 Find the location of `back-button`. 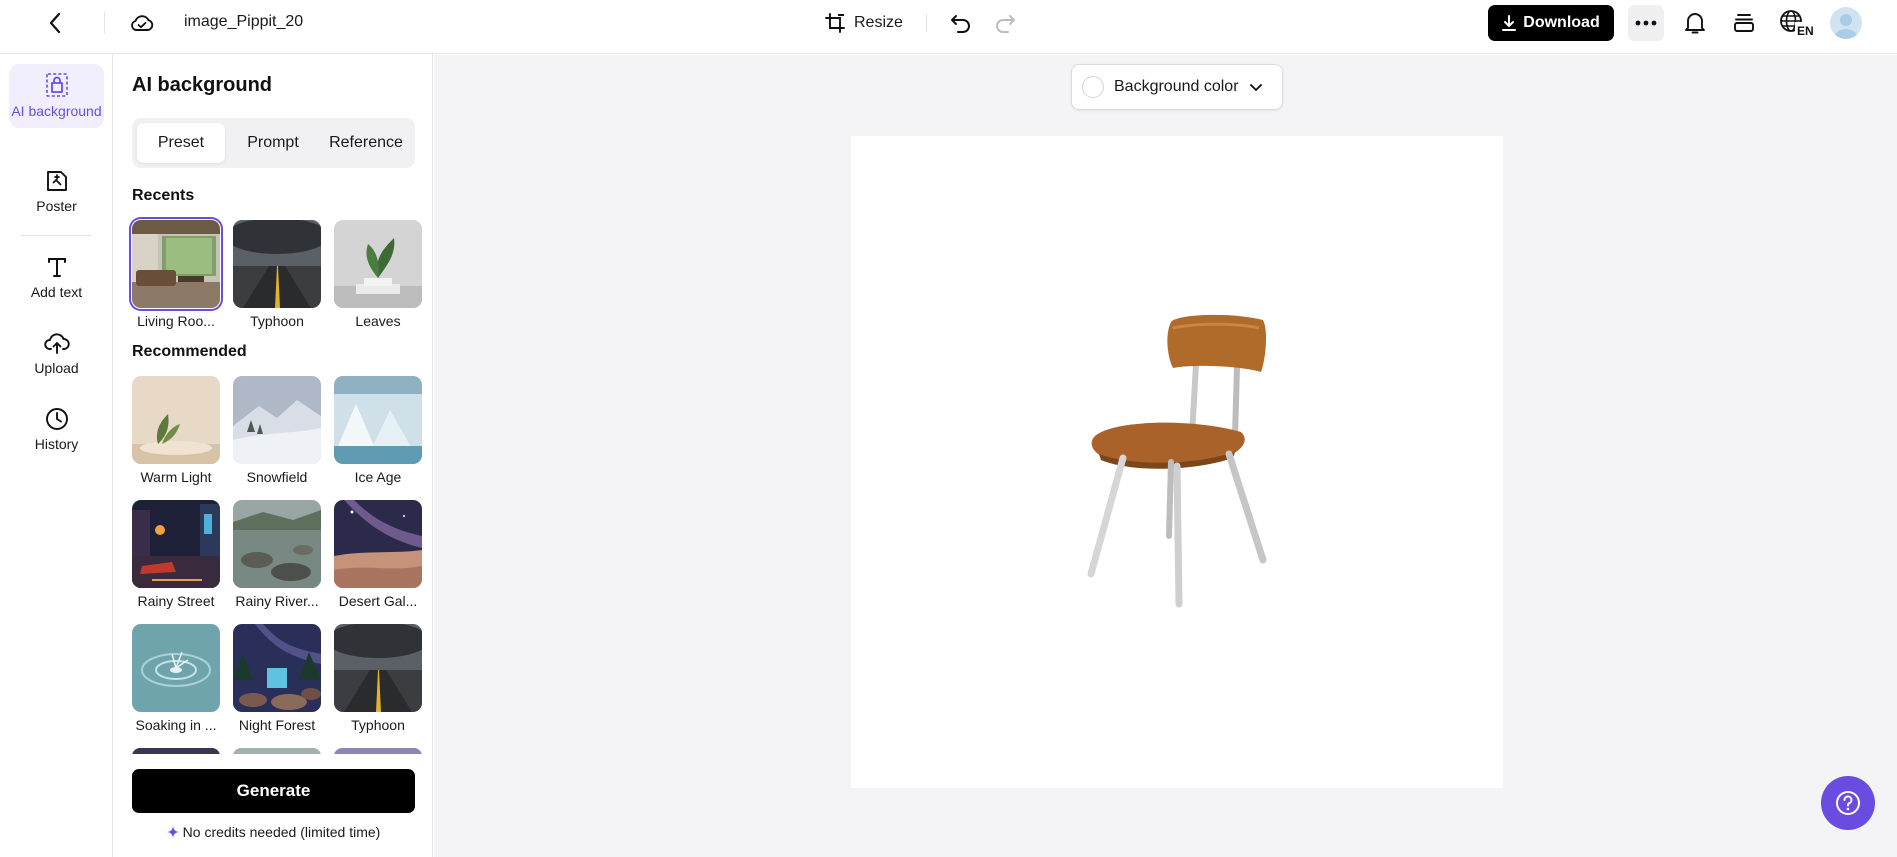

back-button is located at coordinates (55, 23).